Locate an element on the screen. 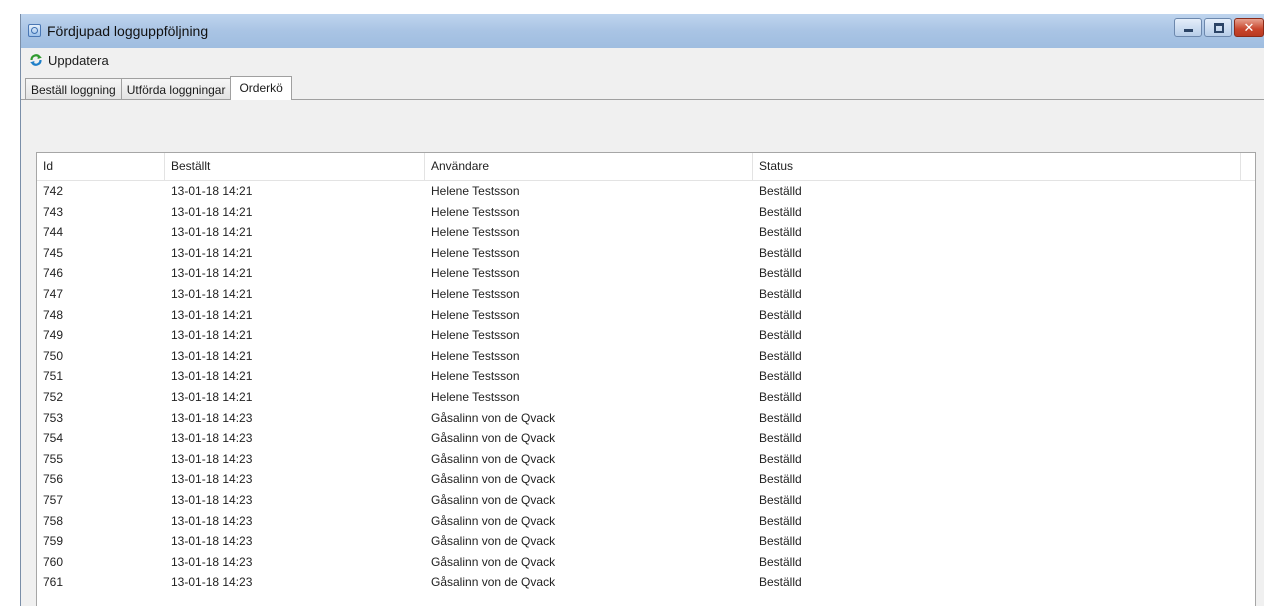 This screenshot has height=606, width=1264. column-header-id: Id is located at coordinates (101, 166).